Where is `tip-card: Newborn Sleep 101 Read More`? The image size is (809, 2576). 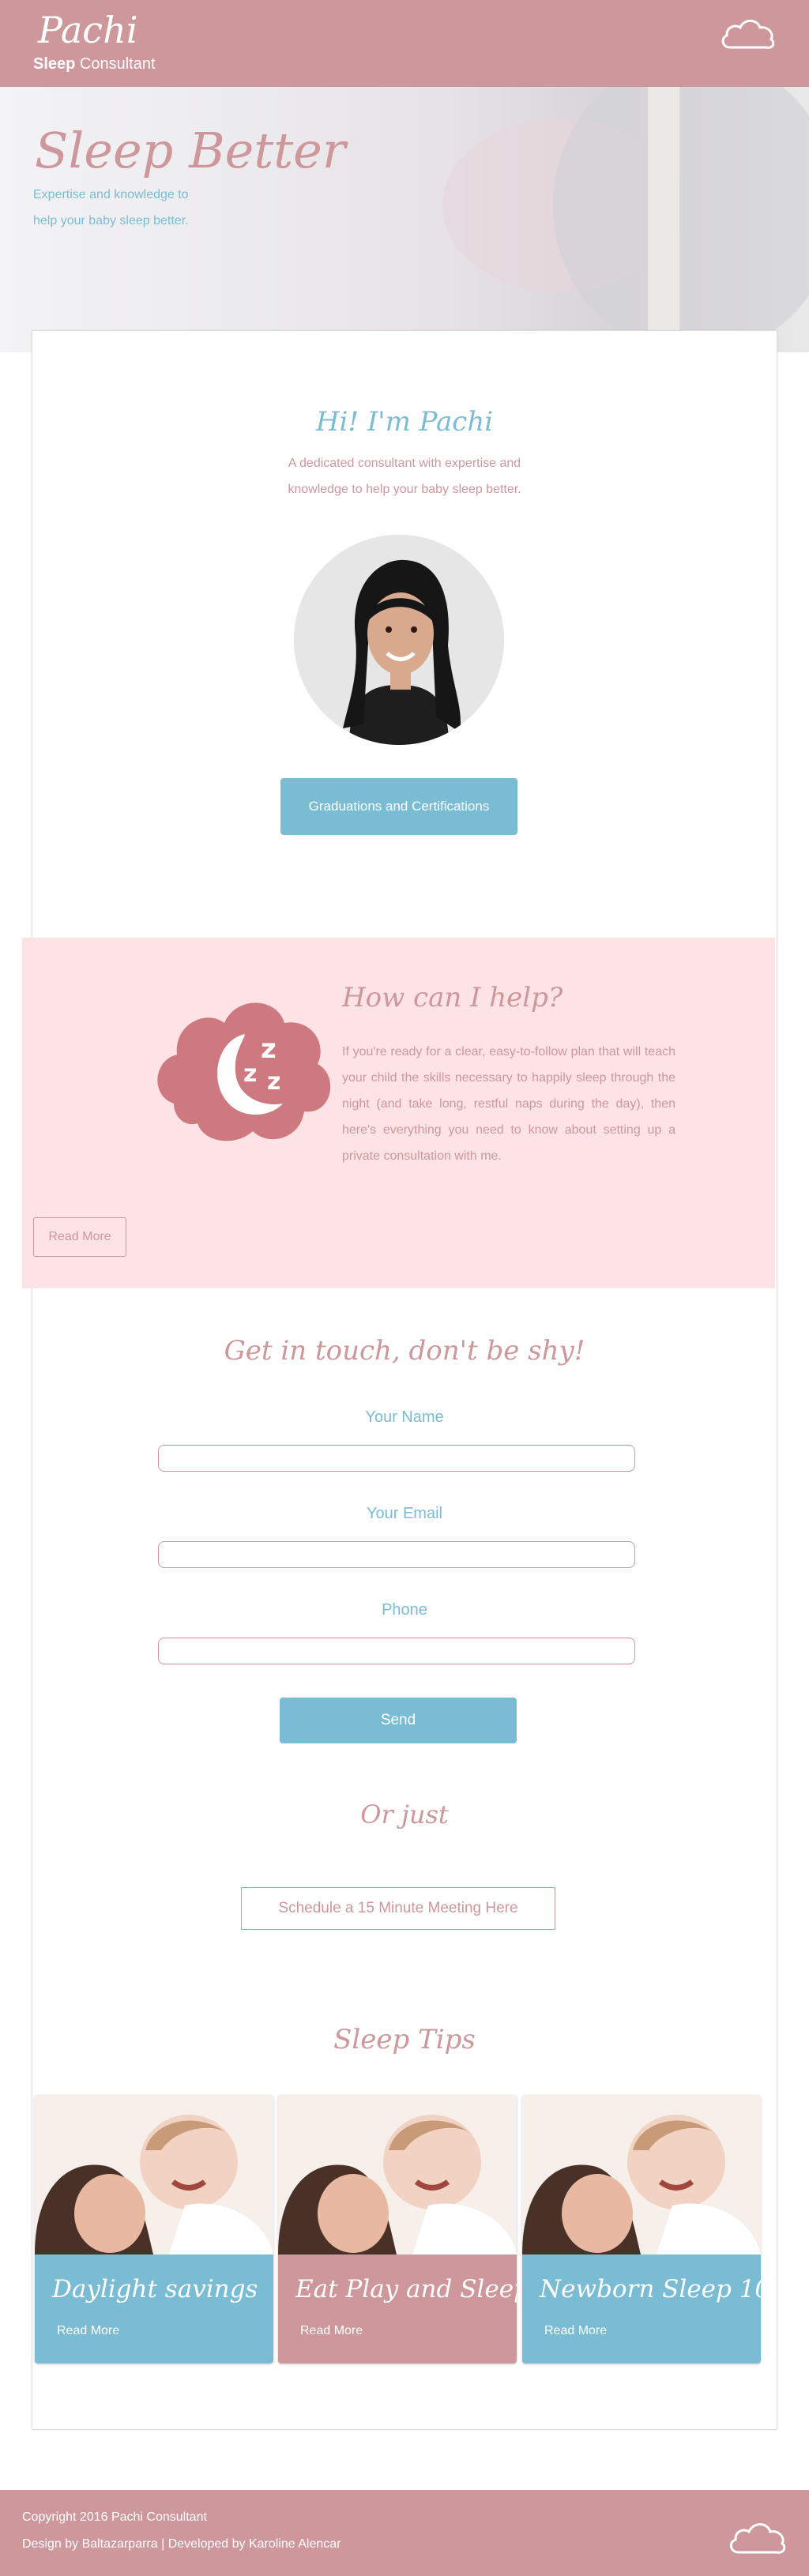 tip-card: Newborn Sleep 101 Read More is located at coordinates (641, 2230).